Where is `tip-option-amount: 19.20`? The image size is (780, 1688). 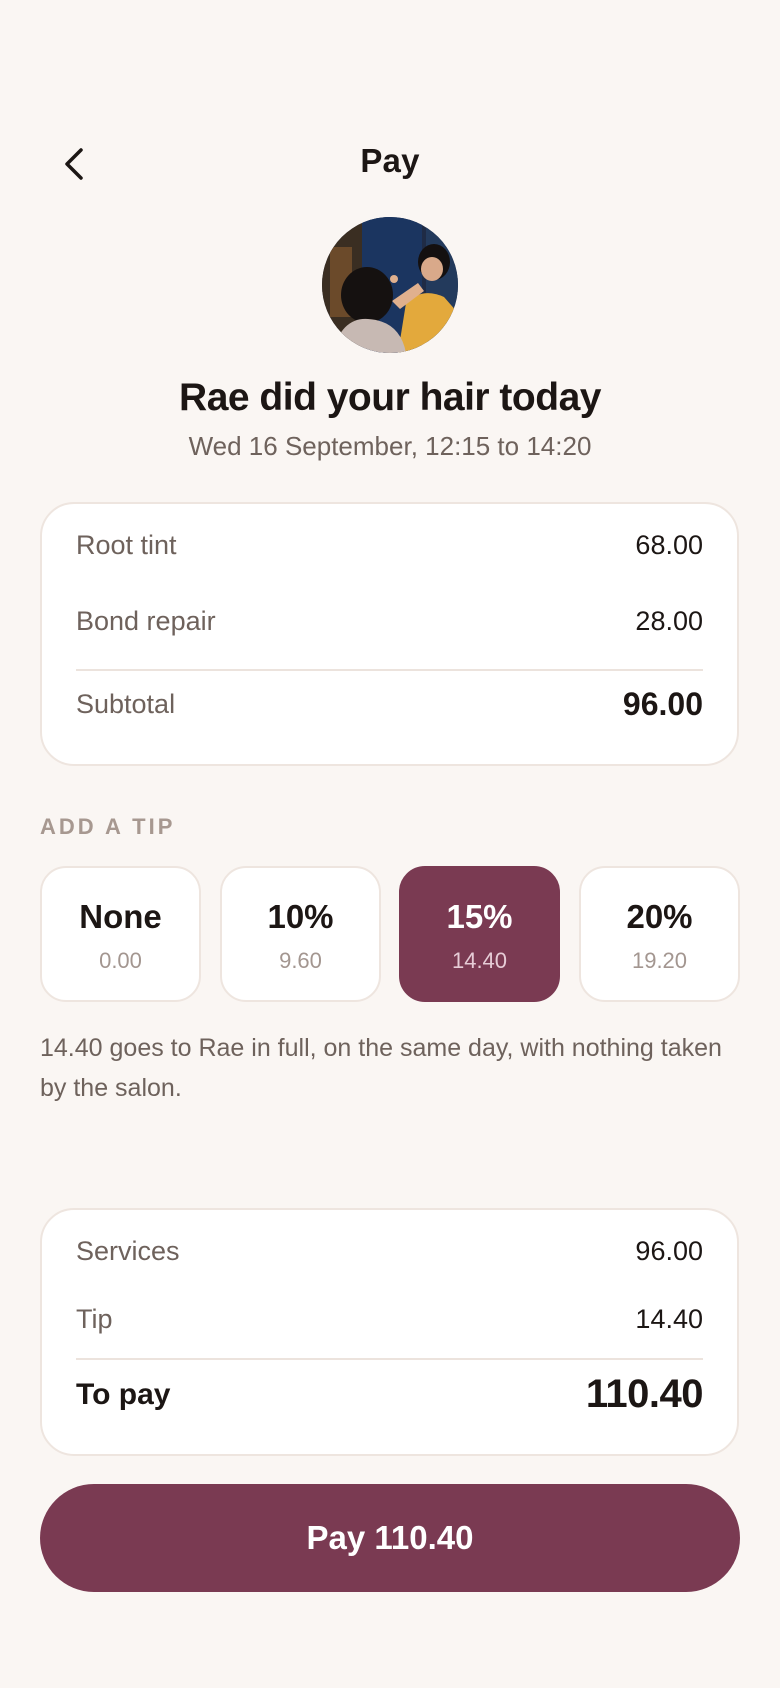
tip-option-amount: 19.20 is located at coordinates (659, 960).